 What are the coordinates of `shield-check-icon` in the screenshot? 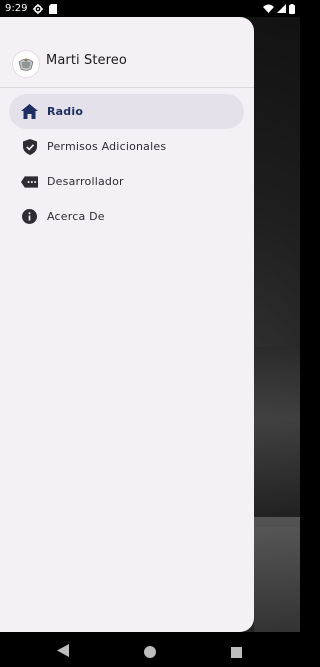 It's located at (29, 146).